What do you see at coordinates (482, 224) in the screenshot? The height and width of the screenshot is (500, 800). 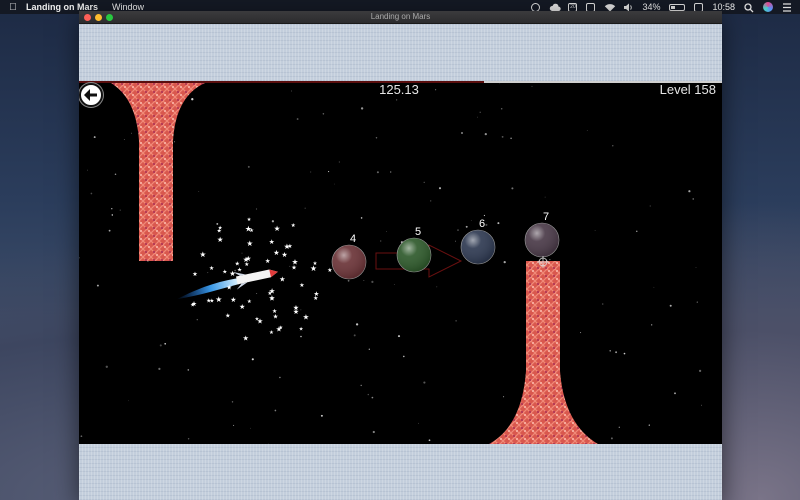 I see `bubble-number: 6` at bounding box center [482, 224].